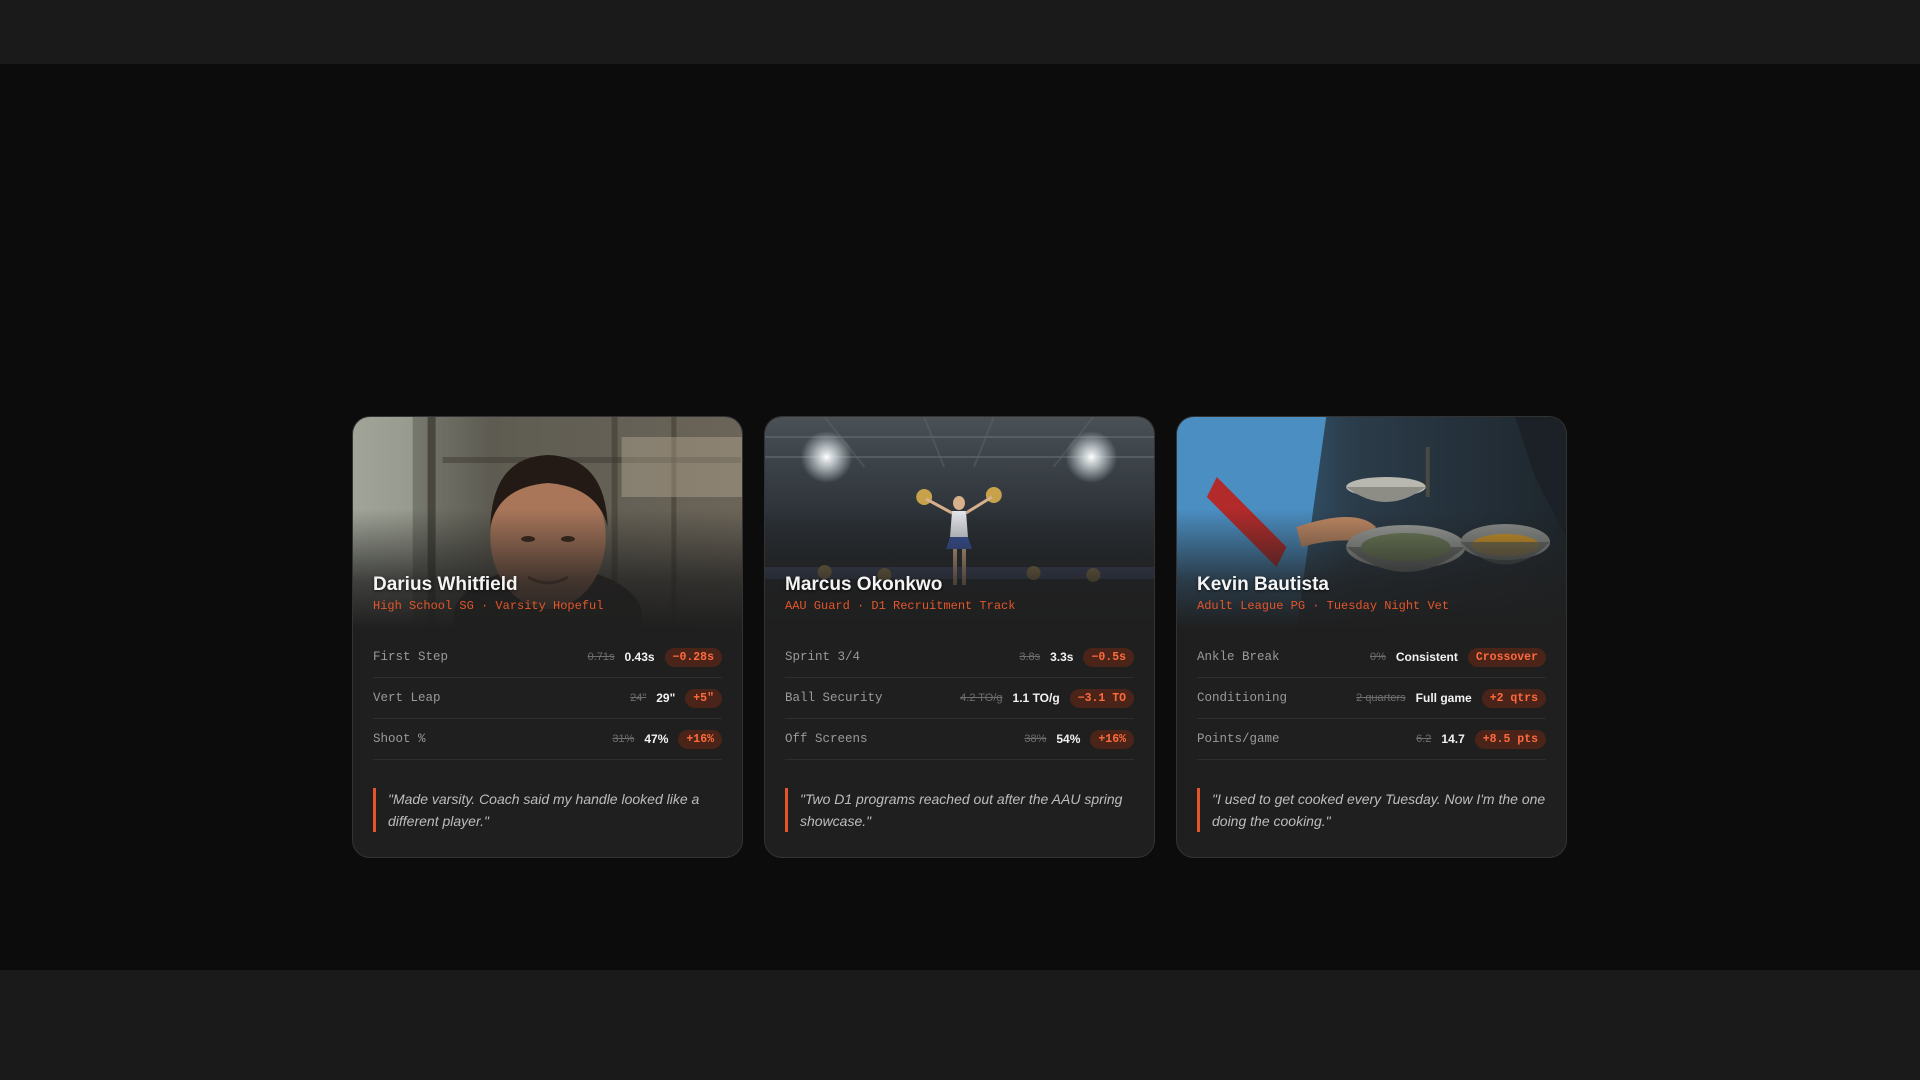 This screenshot has height=1080, width=1920. Describe the element at coordinates (1424, 739) in the screenshot. I see `stat-before: 6.2` at that location.